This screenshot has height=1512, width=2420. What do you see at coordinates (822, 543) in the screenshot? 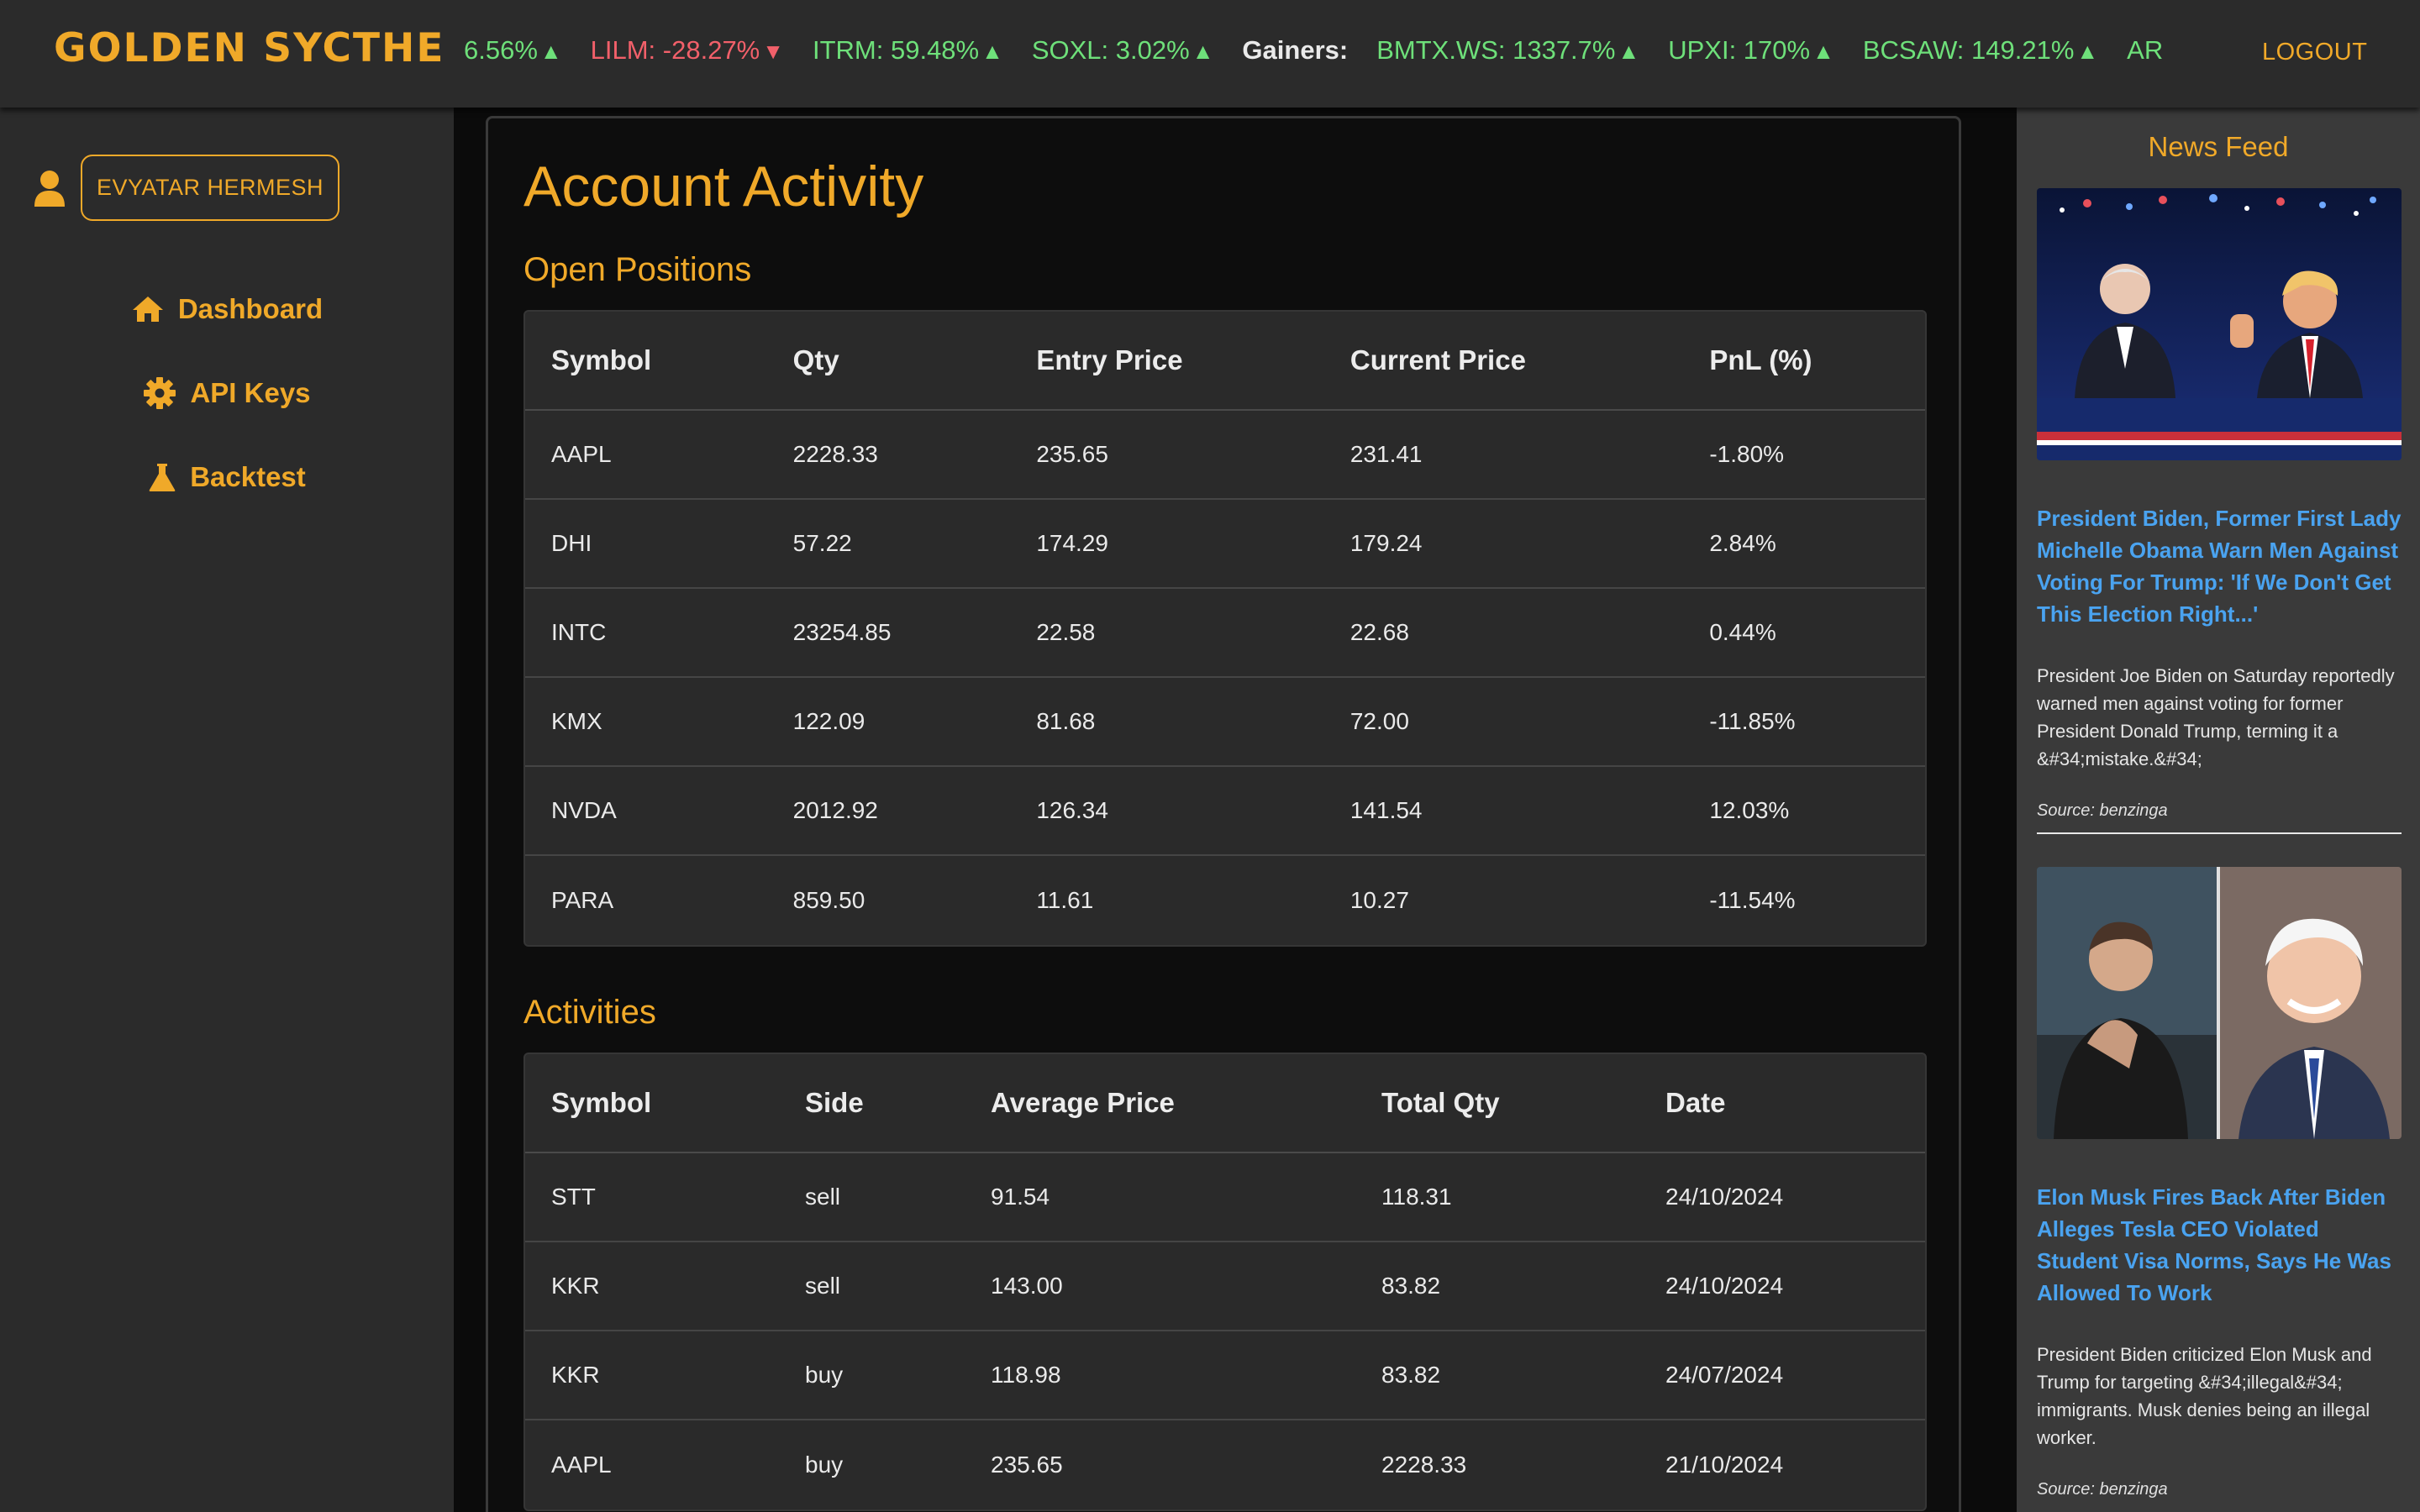
I see `cell-qty: 57.22` at bounding box center [822, 543].